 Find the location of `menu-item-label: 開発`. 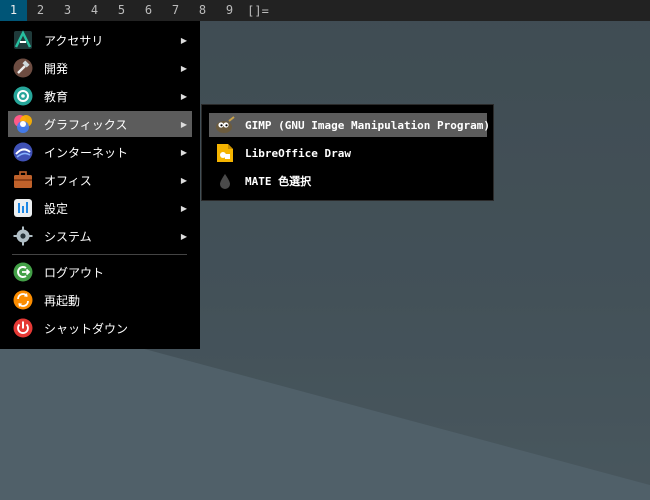

menu-item-label: 開発 is located at coordinates (56, 68).